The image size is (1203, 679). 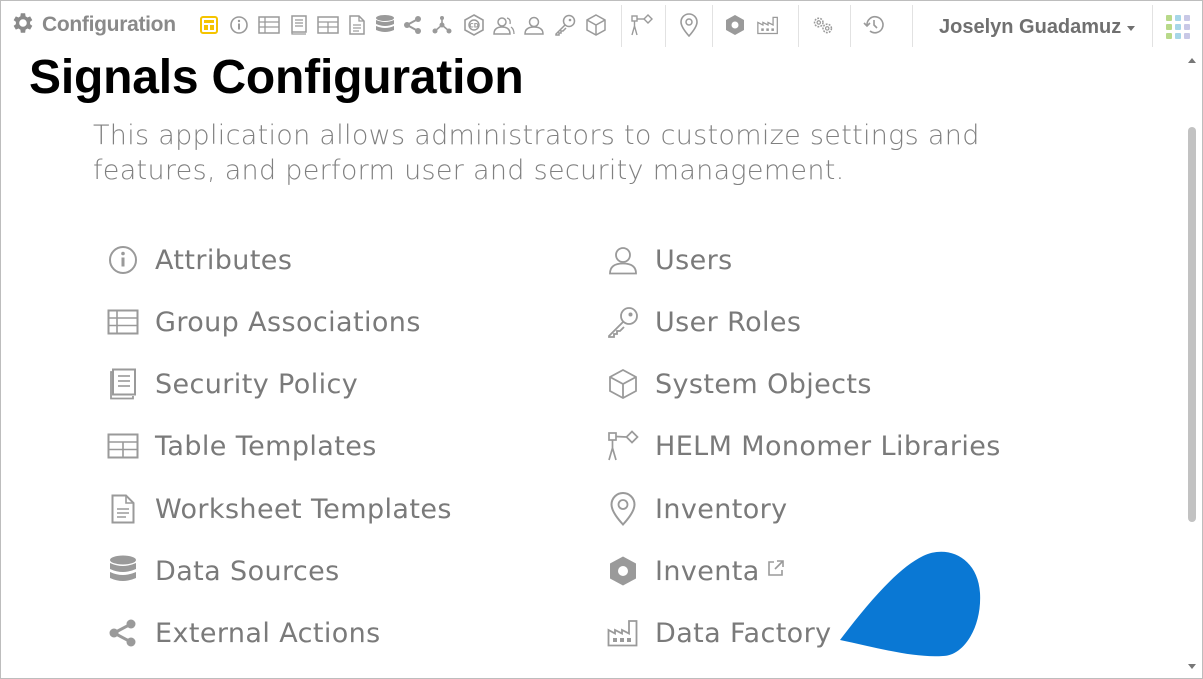 I want to click on table-icon, so click(x=269, y=25).